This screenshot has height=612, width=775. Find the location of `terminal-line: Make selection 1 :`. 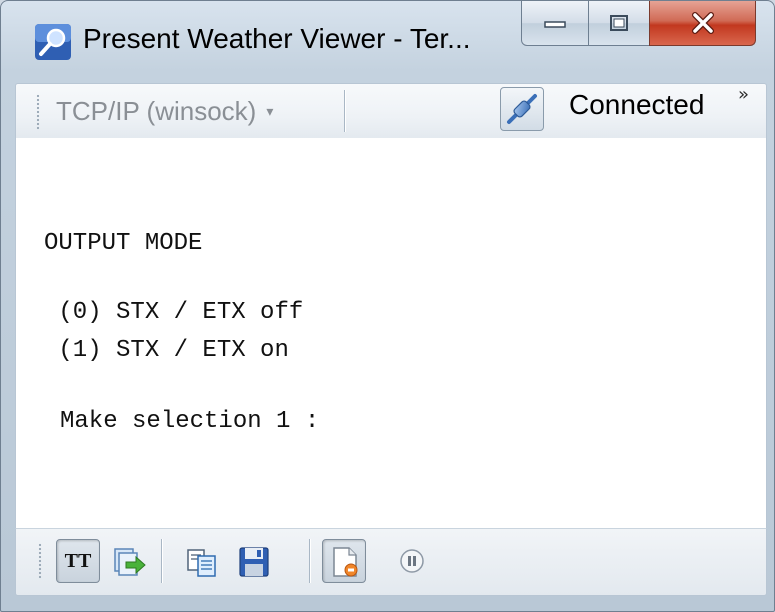

terminal-line: Make selection 1 : is located at coordinates (190, 421).